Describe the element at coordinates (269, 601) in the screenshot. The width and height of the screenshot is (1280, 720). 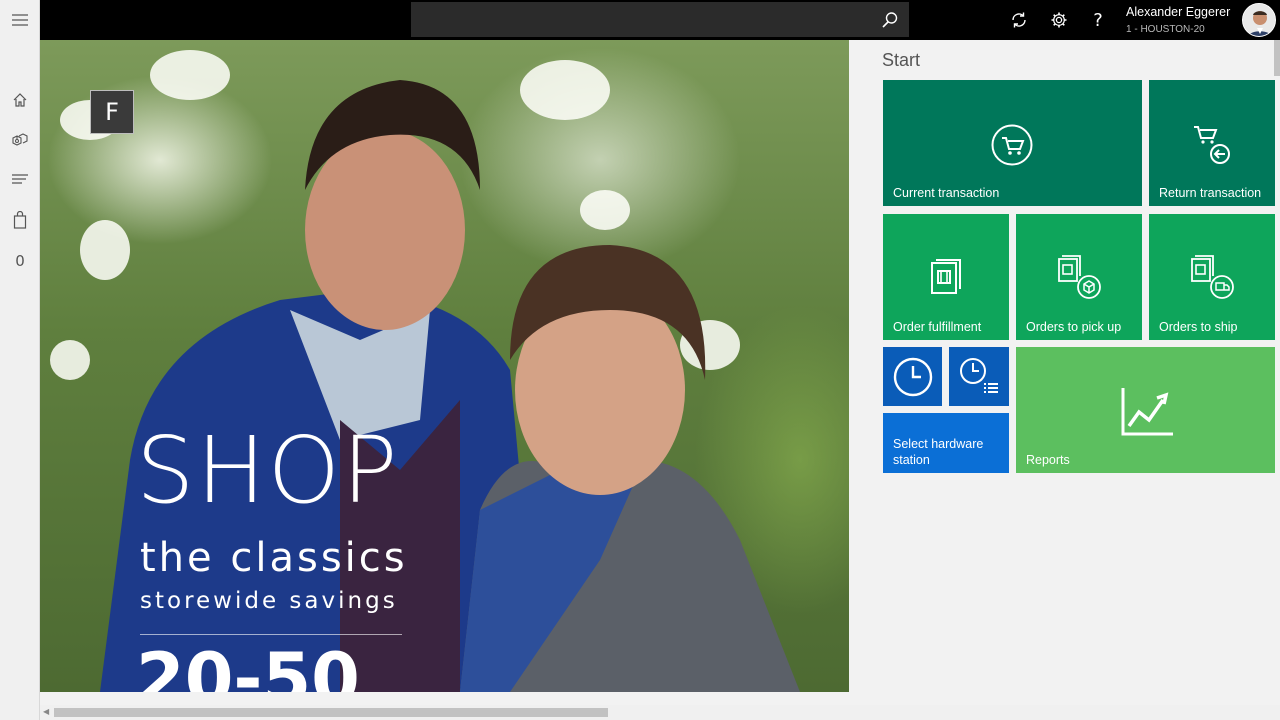
I see `promo-tagline: storewide savings` at that location.